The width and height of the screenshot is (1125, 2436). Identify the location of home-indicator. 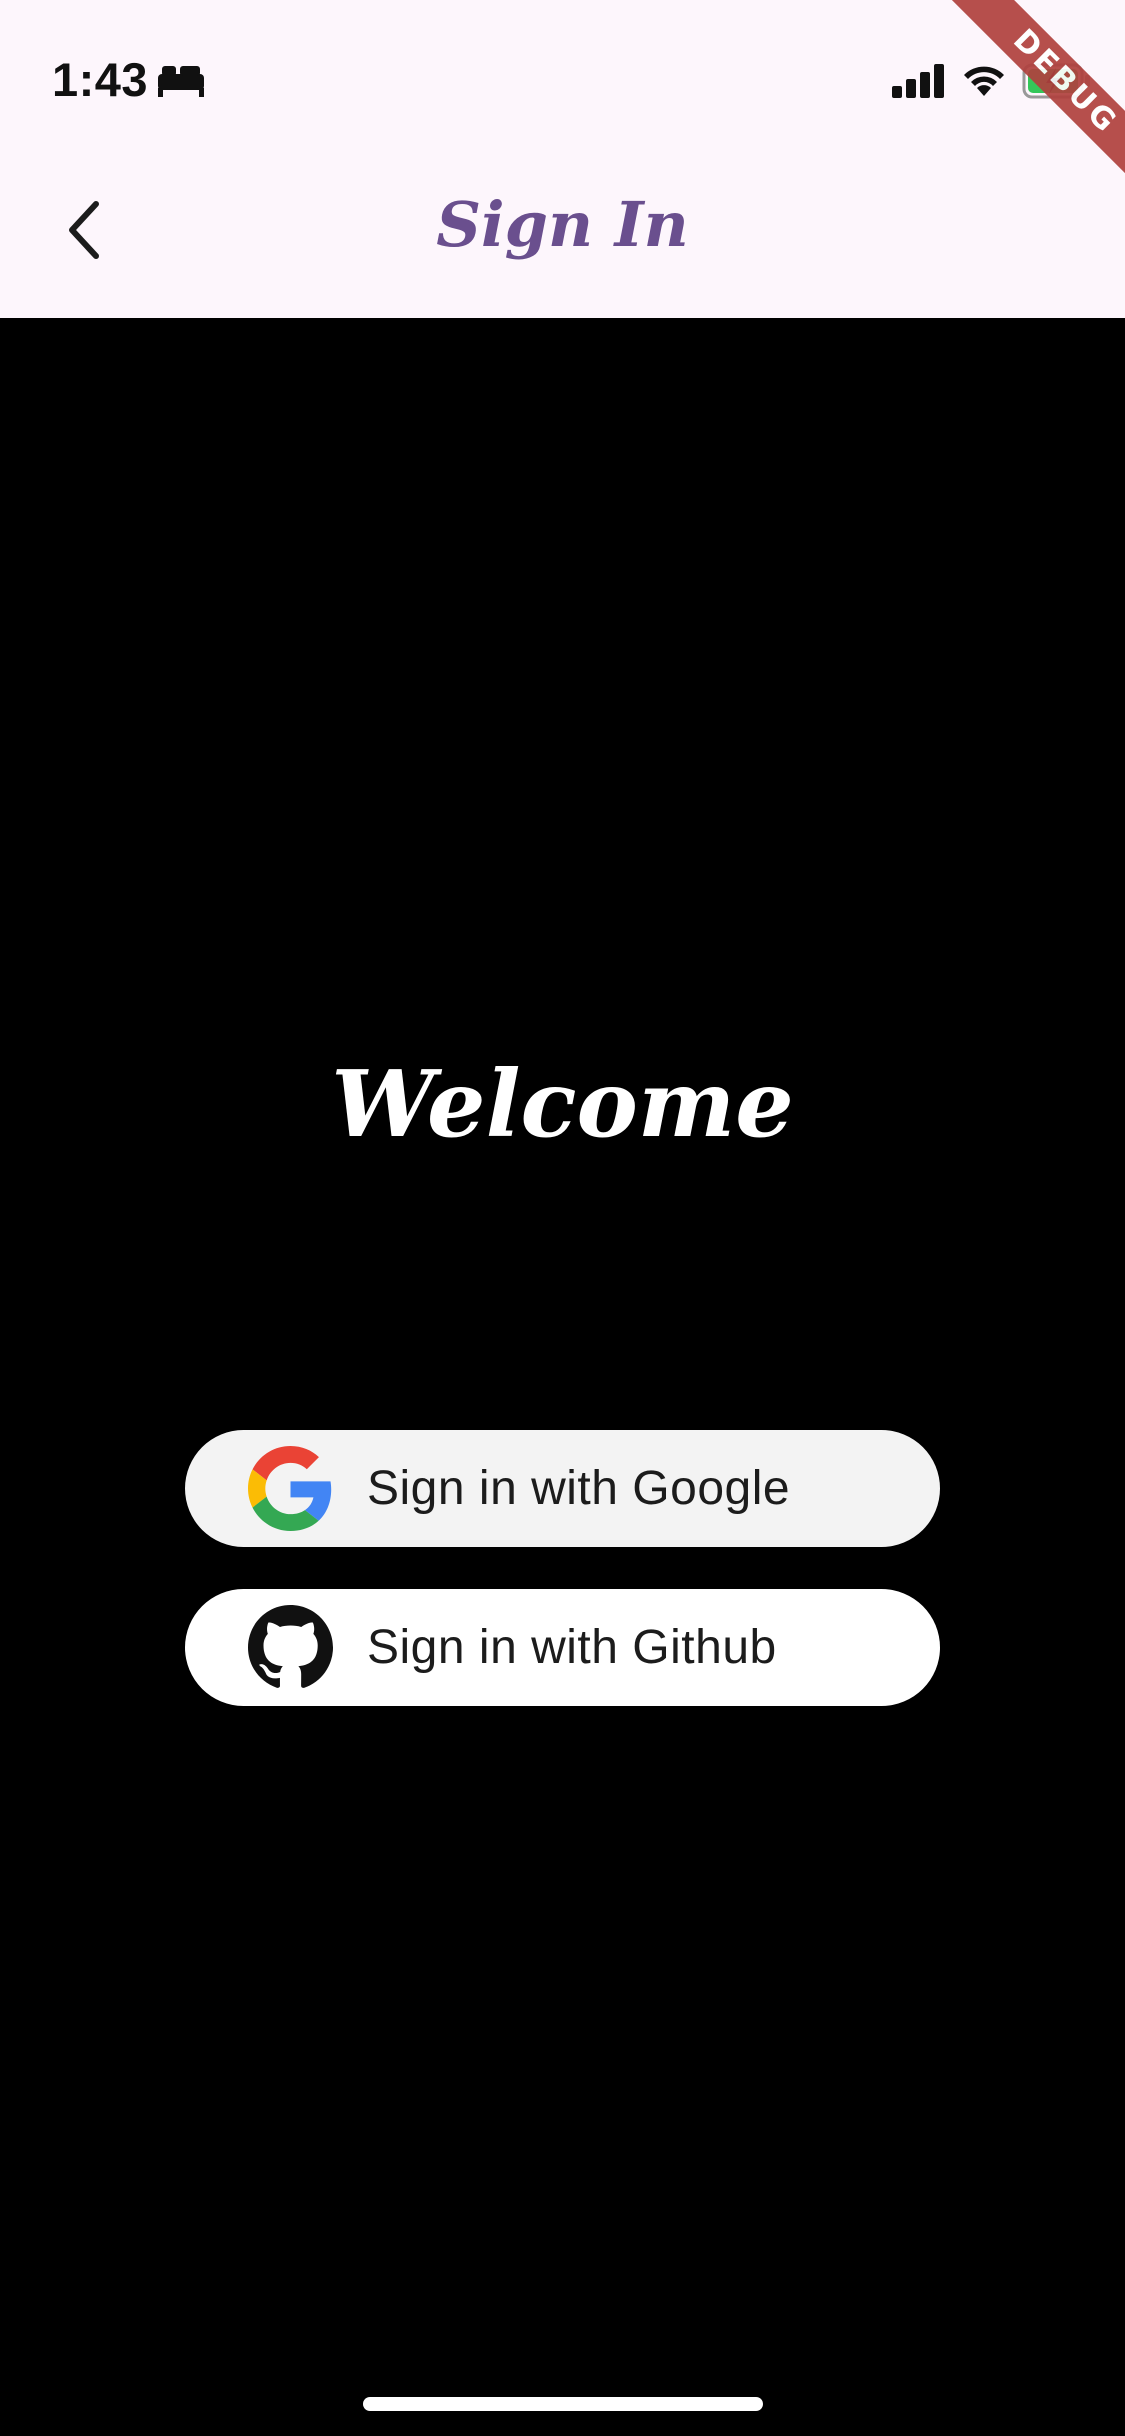
(563, 2404).